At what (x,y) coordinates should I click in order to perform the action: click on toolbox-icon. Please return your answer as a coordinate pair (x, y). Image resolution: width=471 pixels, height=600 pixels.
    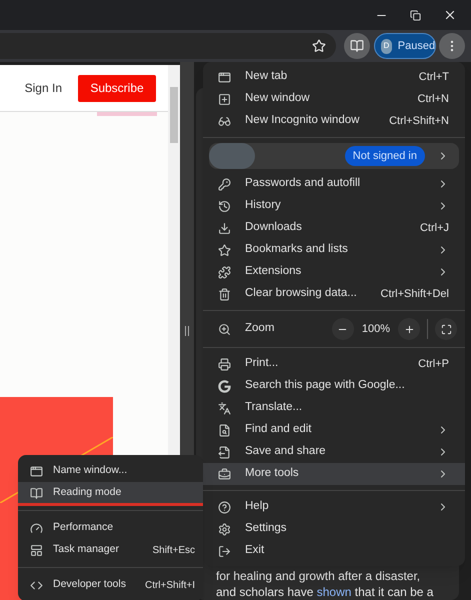
    Looking at the image, I should click on (224, 474).